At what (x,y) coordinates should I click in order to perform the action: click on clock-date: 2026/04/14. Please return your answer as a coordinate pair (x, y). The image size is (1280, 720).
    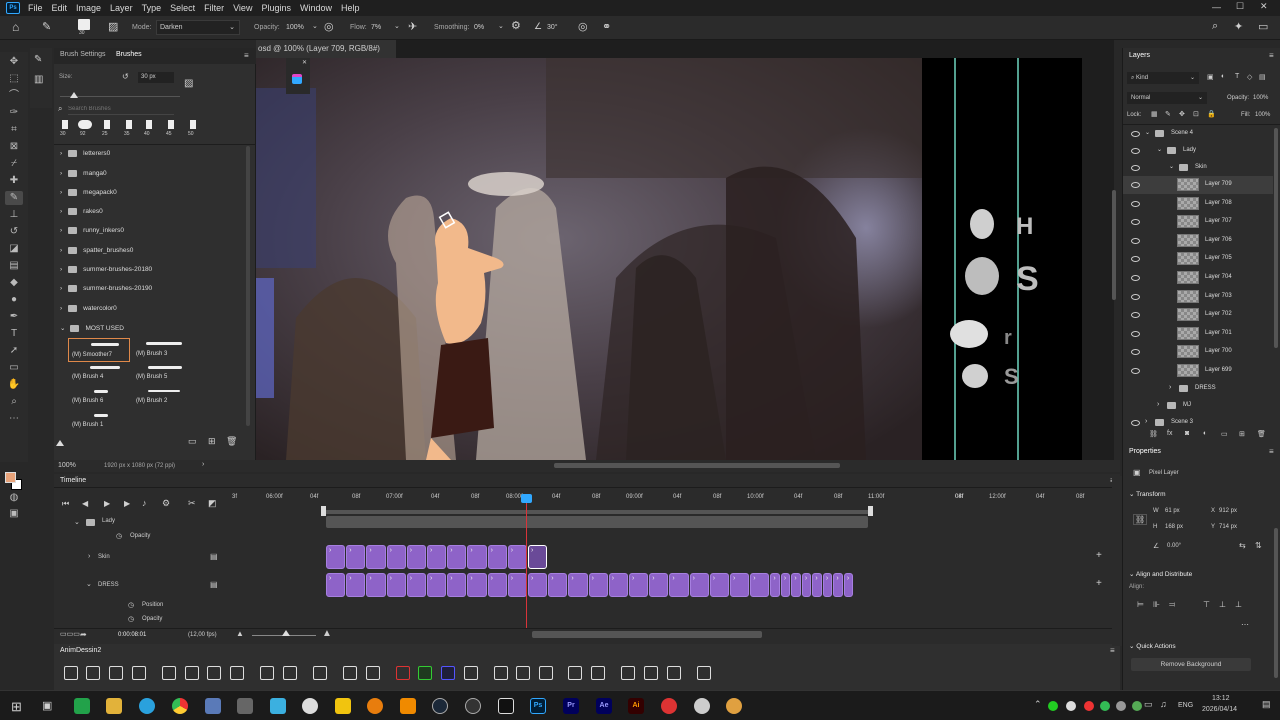
    Looking at the image, I should click on (1219, 709).